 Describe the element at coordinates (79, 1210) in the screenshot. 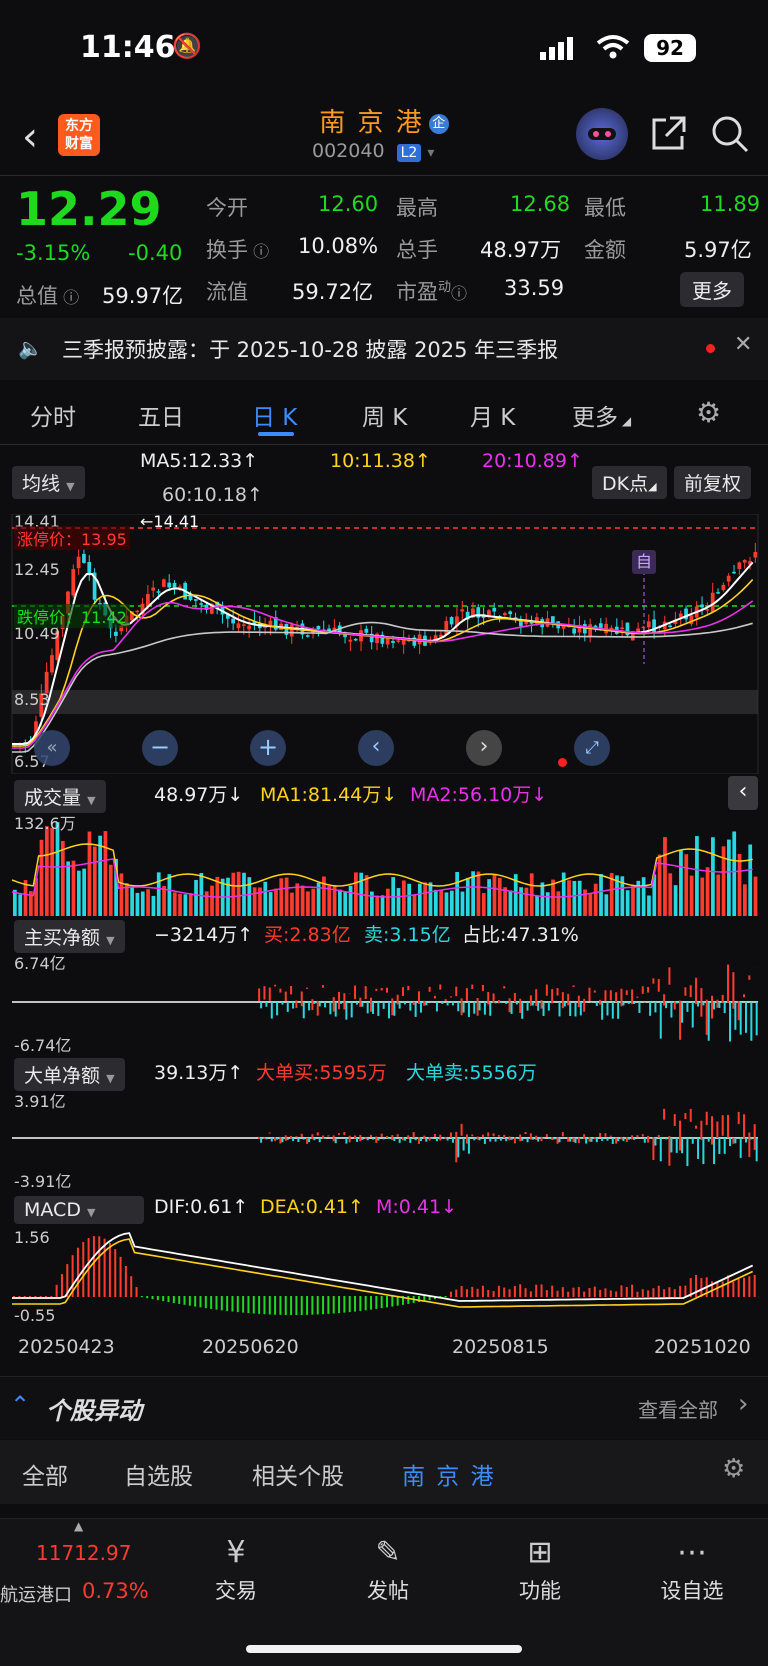

I see `macd-selector: MACD ▼` at that location.